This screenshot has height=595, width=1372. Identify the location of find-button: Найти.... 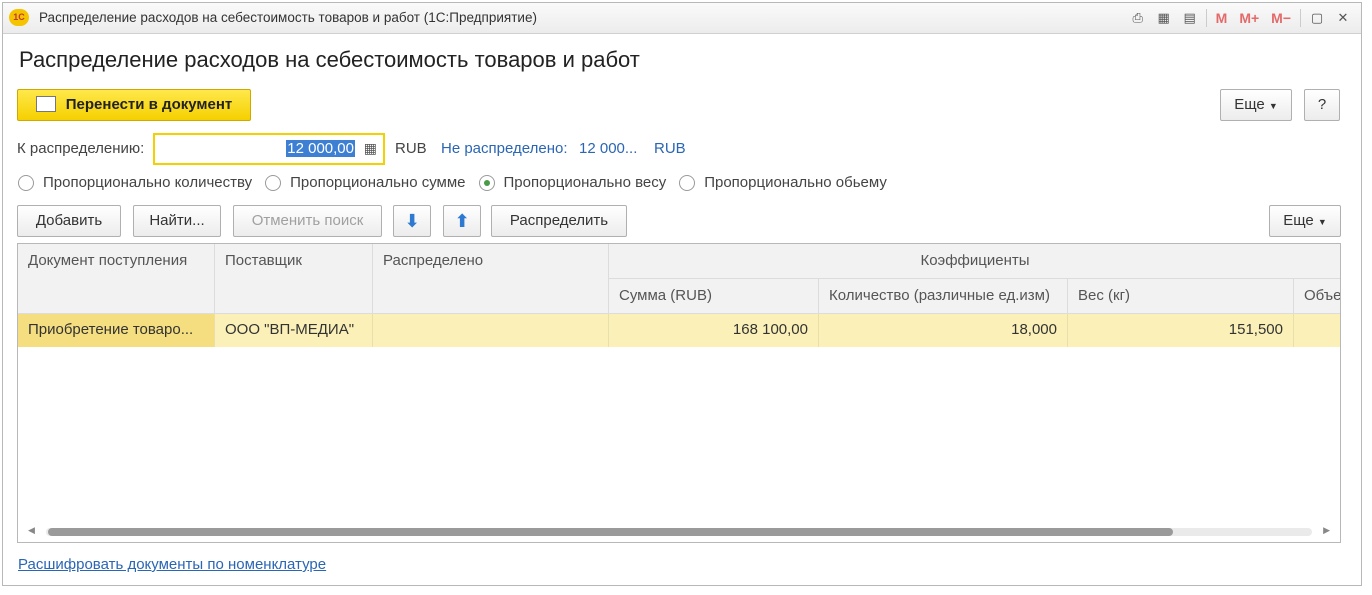
(177, 221).